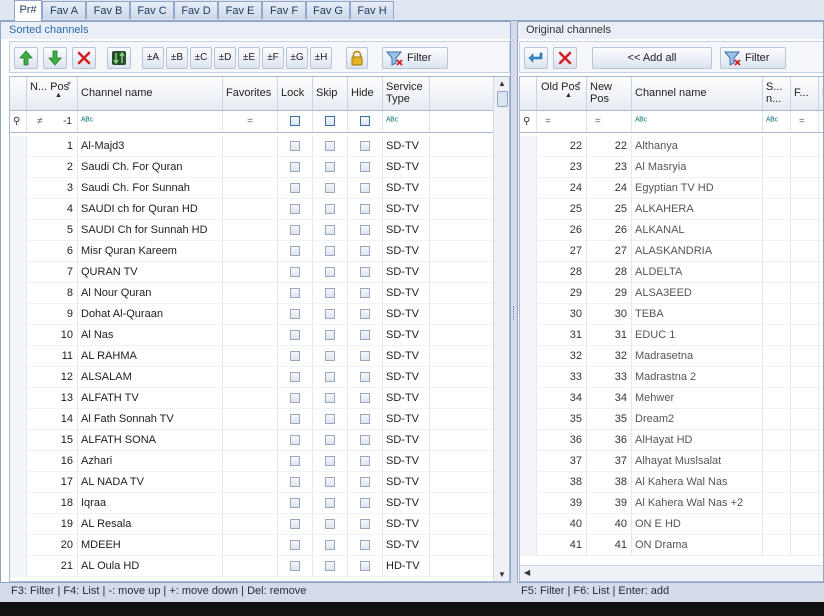 This screenshot has height=616, width=824. Describe the element at coordinates (251, 524) in the screenshot. I see `table-row: 19 AL Resala SD-TV` at that location.